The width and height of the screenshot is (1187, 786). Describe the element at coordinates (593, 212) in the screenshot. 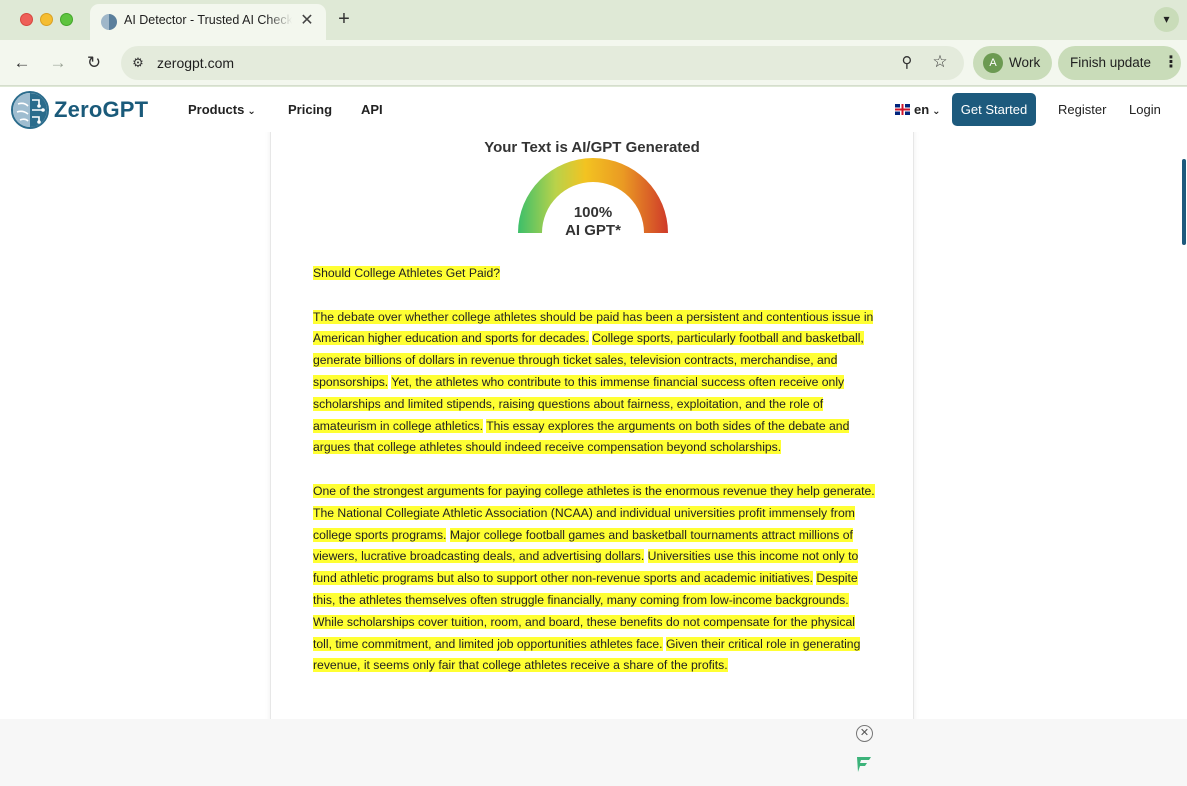

I see `gauge-value: 100%` at that location.